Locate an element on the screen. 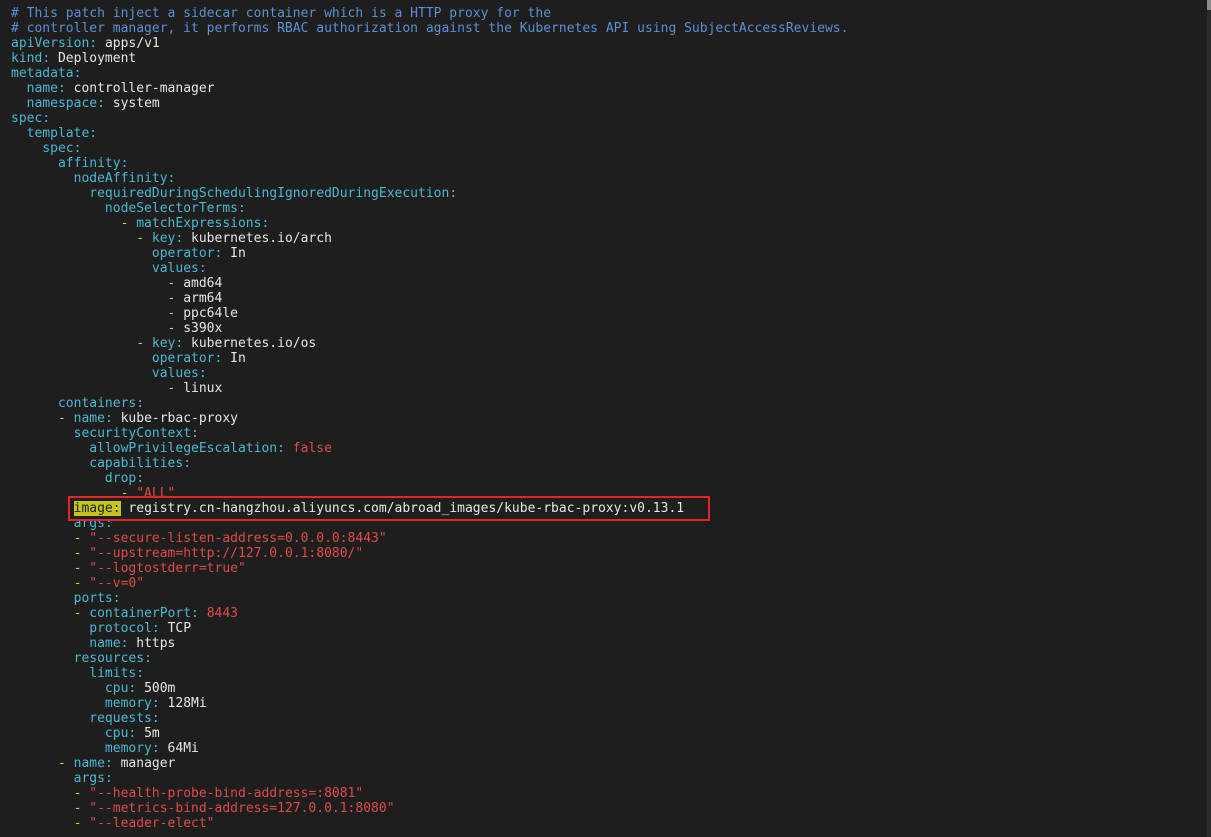  code-line: spec: is located at coordinates (429, 148).